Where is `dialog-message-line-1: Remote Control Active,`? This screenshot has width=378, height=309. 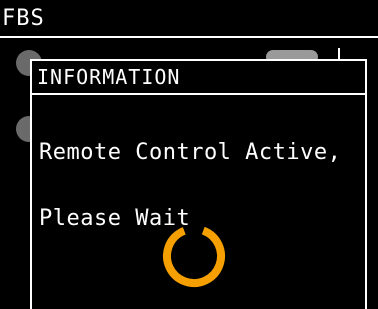
dialog-message-line-1: Remote Control Active, is located at coordinates (190, 152).